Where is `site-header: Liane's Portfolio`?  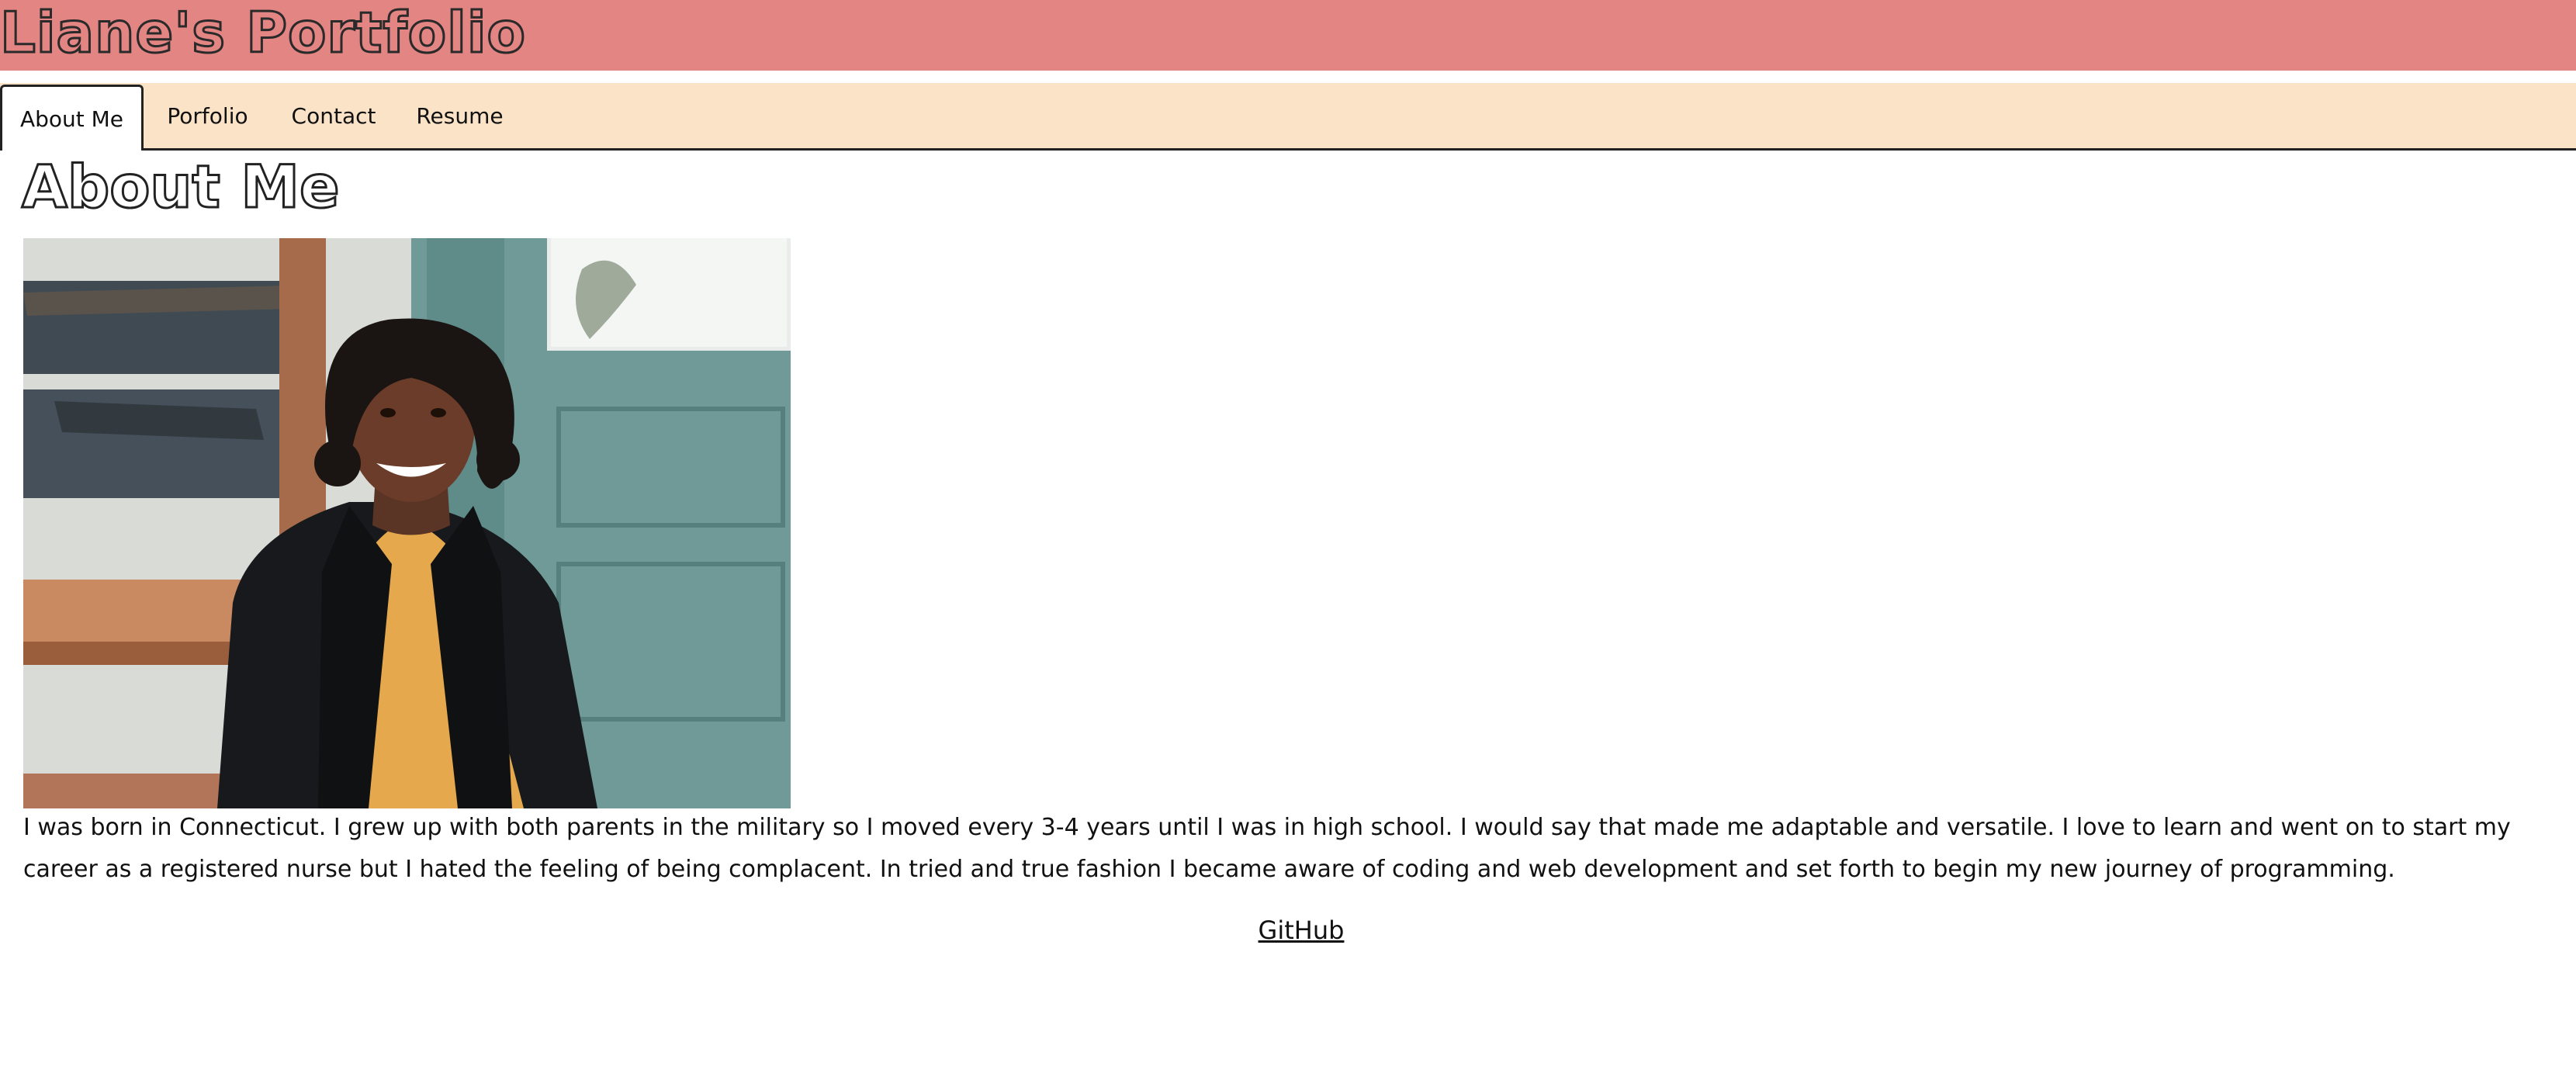
site-header: Liane's Portfolio is located at coordinates (1288, 35).